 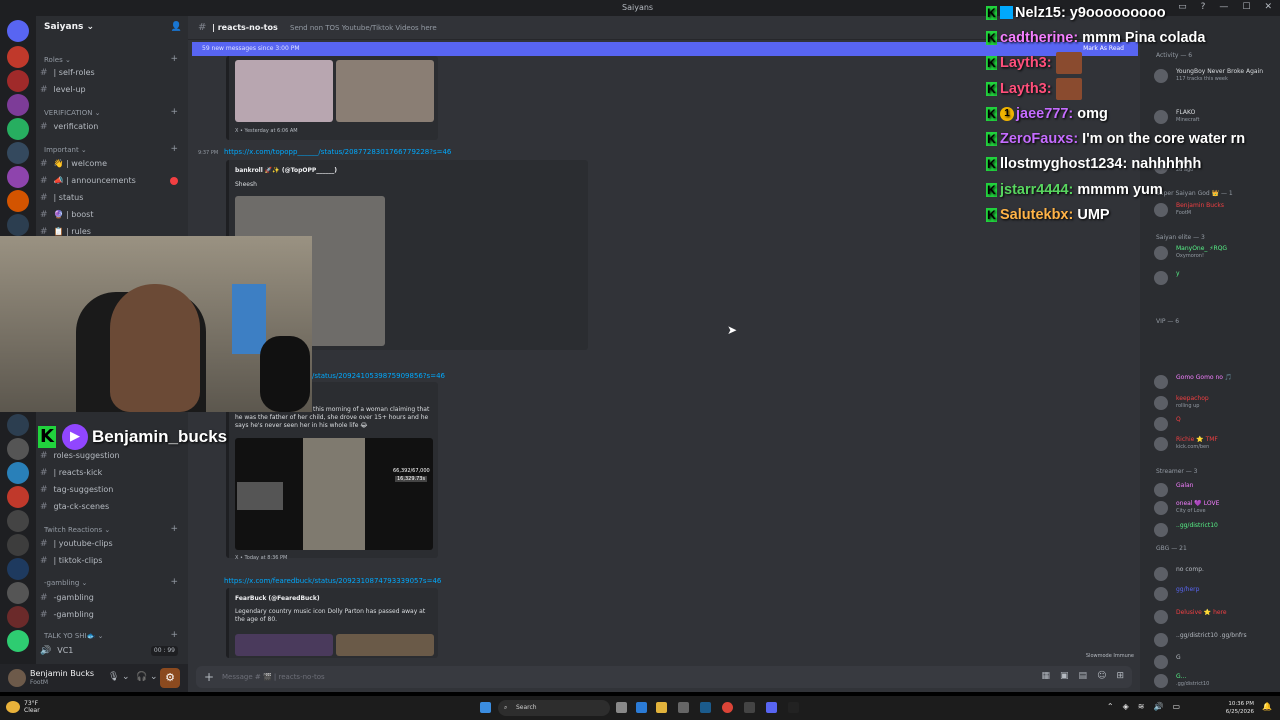 I want to click on weather-widget: 73°F Clear, so click(x=32, y=707).